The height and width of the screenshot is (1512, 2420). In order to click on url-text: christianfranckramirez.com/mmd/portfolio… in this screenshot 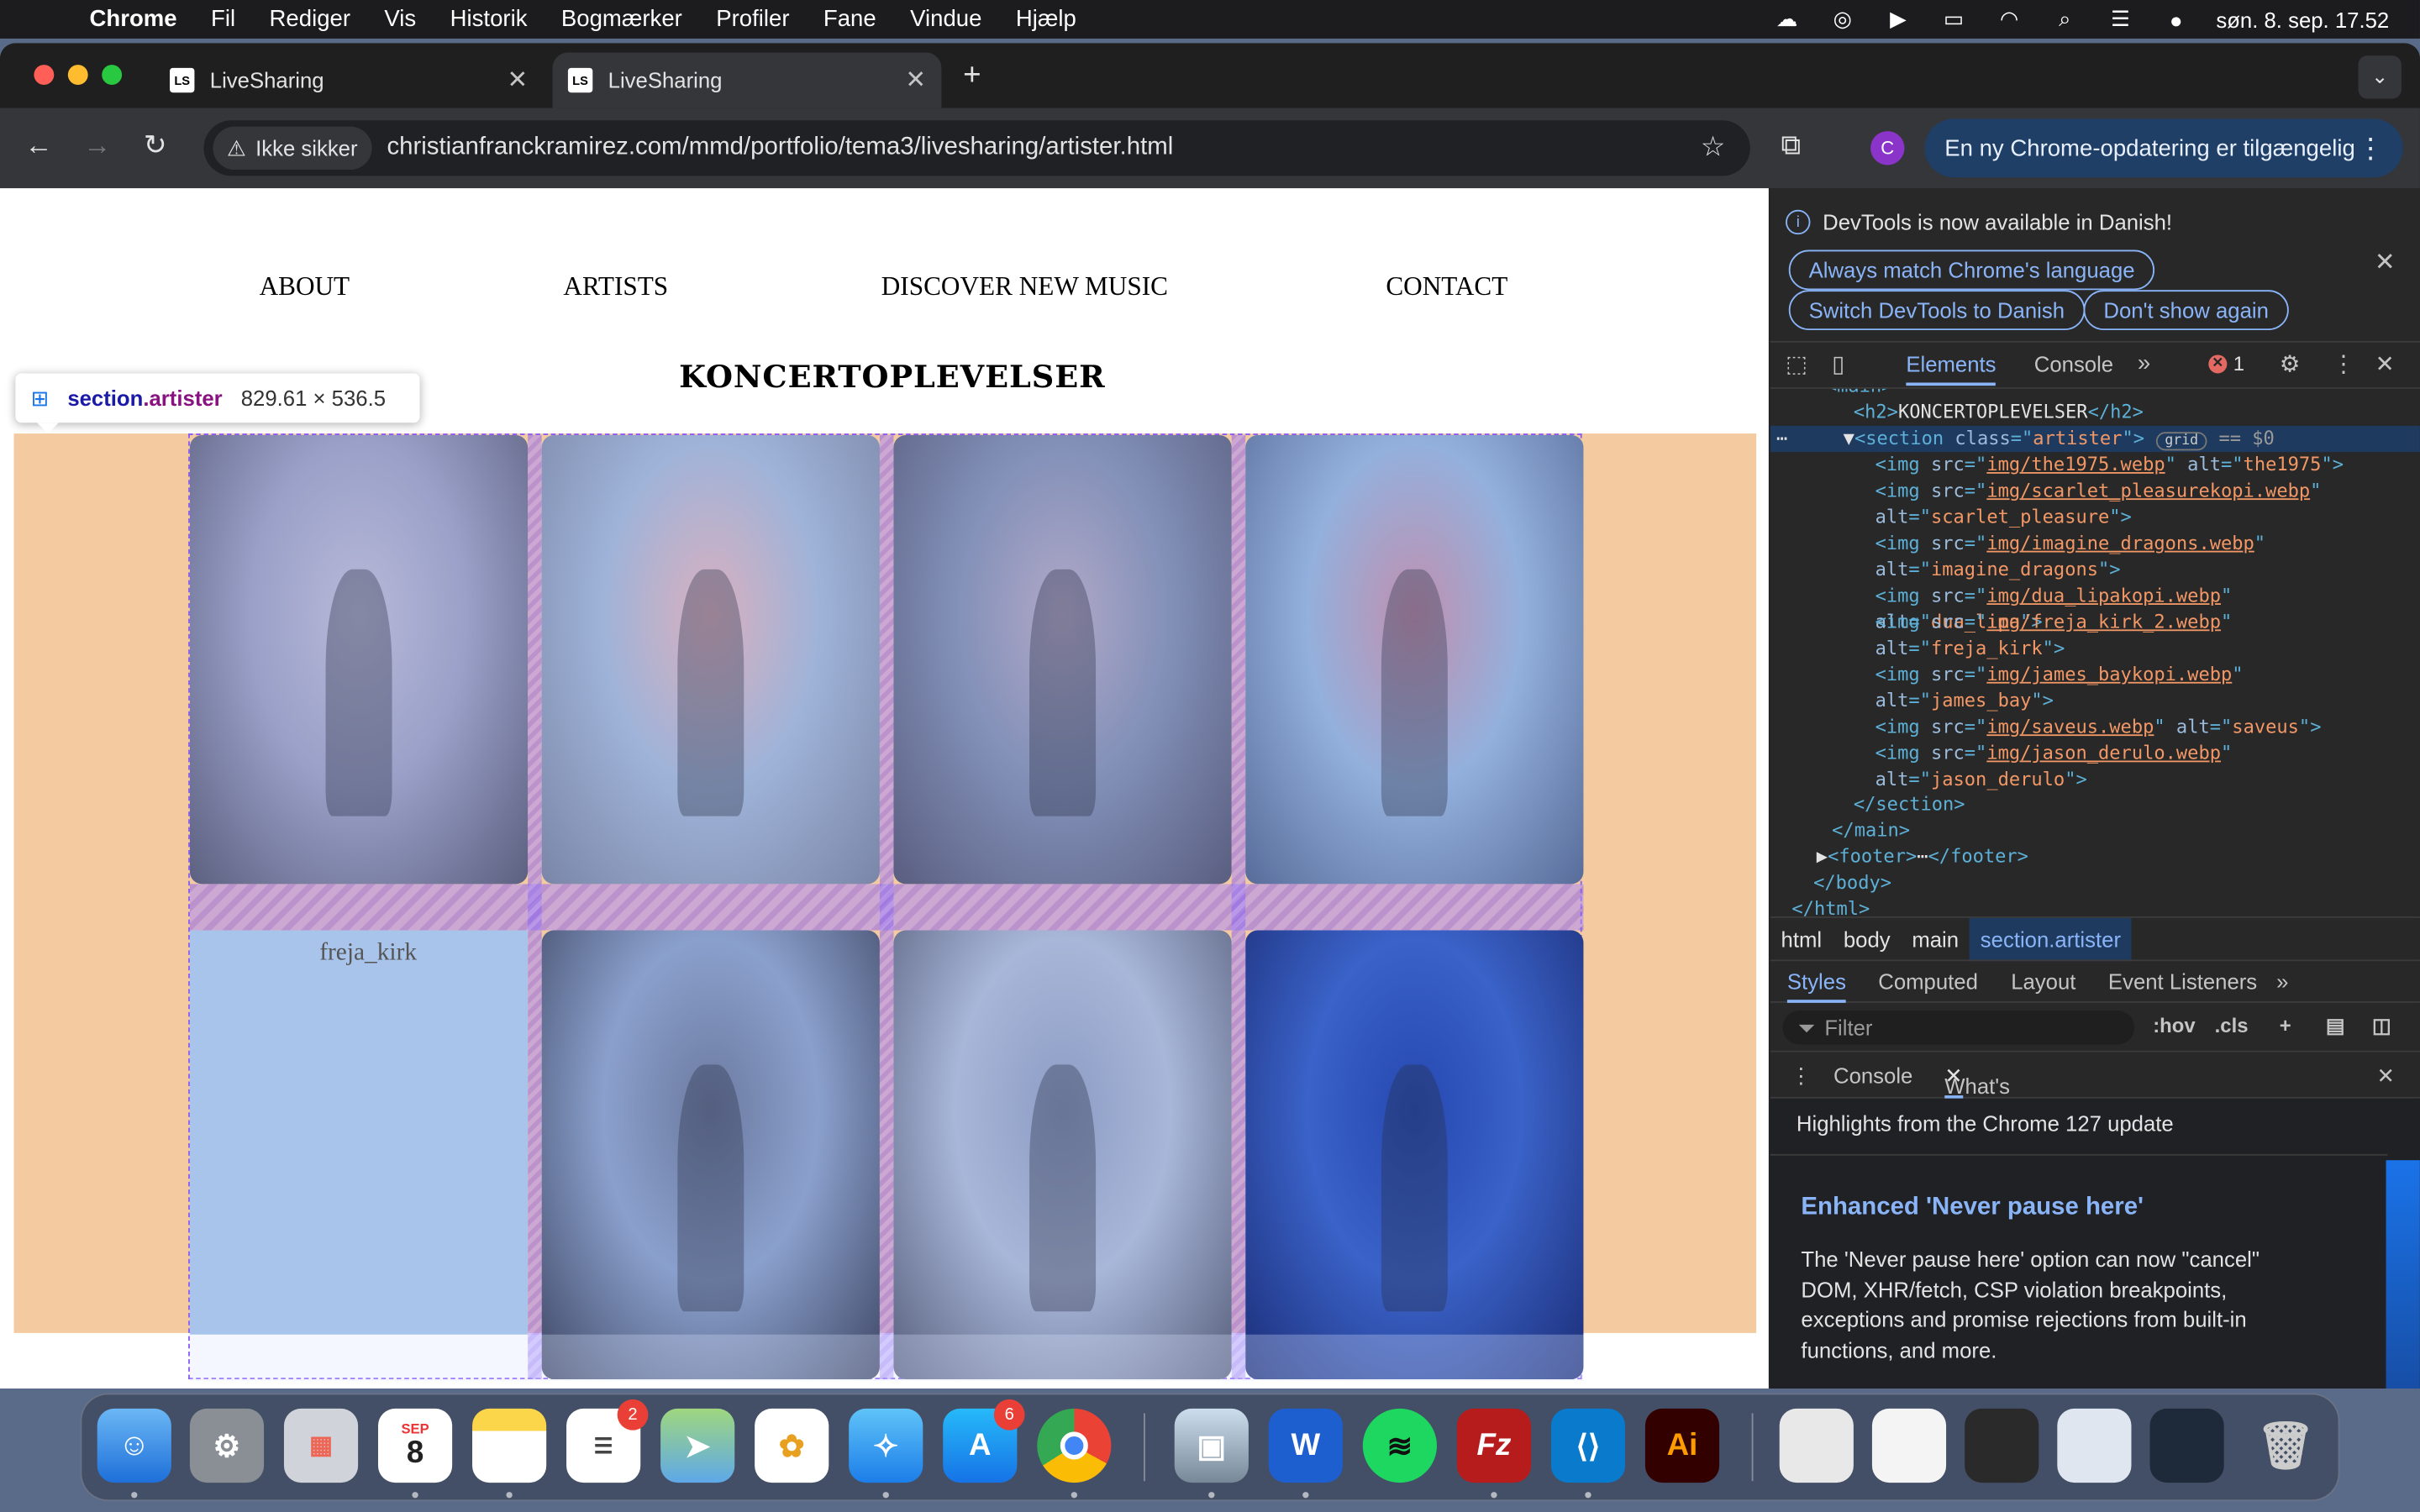, I will do `click(780, 148)`.